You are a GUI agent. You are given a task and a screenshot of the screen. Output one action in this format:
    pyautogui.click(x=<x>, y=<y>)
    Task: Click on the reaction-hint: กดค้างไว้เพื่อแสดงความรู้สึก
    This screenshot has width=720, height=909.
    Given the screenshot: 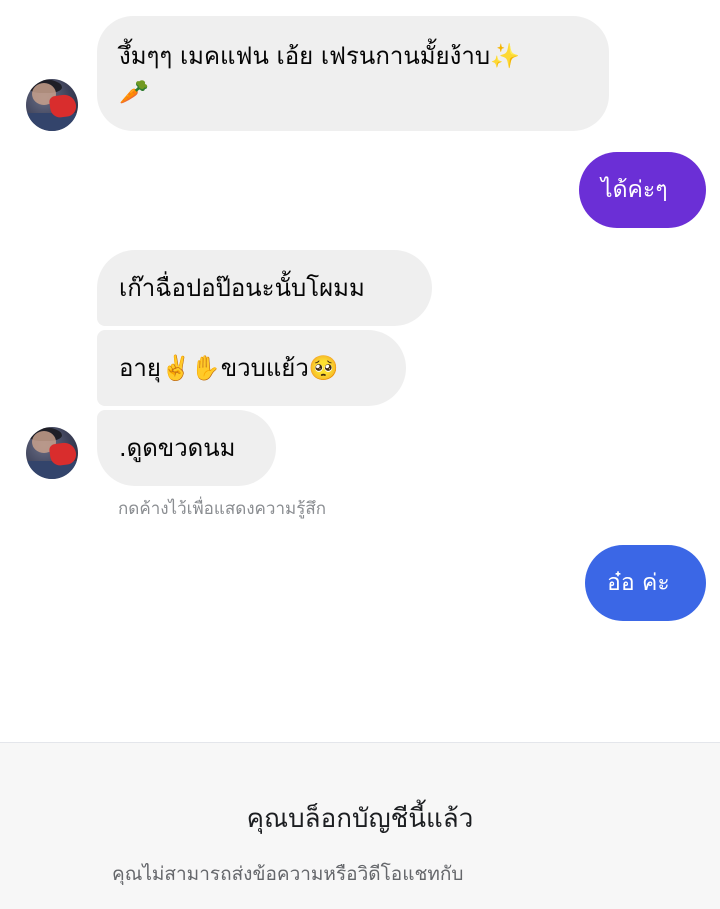 What is the action you would take?
    pyautogui.click(x=222, y=509)
    